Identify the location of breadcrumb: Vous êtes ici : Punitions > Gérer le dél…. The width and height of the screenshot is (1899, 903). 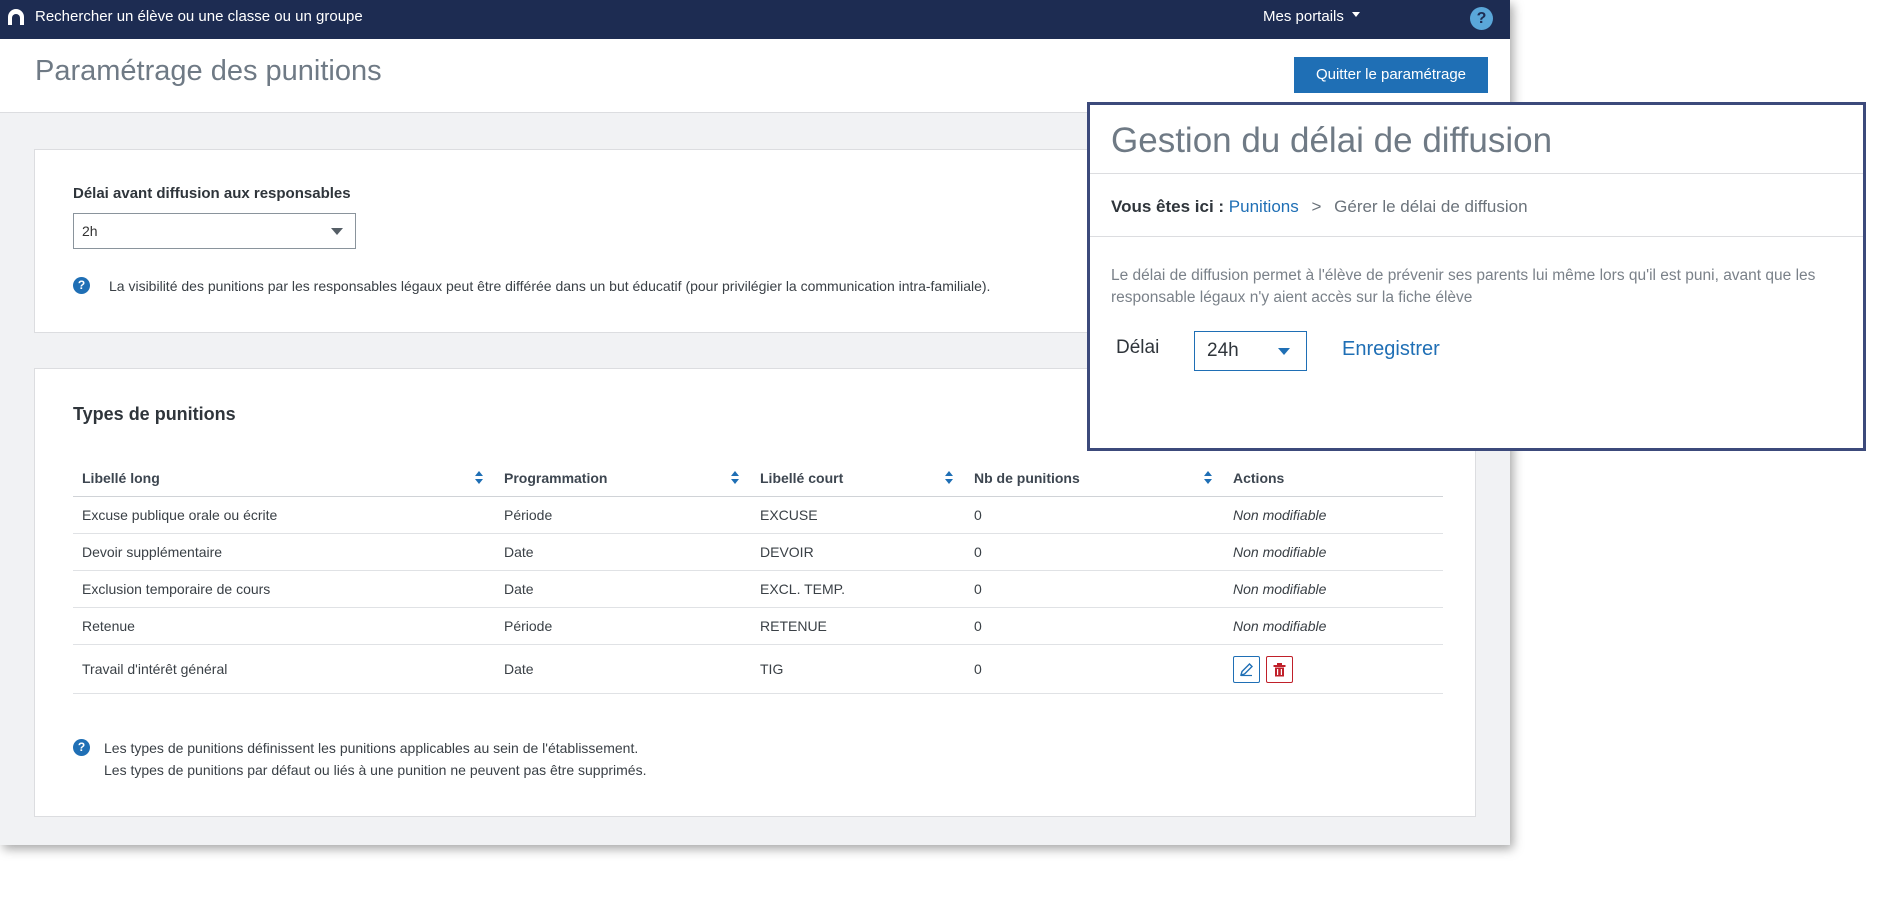
(1319, 207).